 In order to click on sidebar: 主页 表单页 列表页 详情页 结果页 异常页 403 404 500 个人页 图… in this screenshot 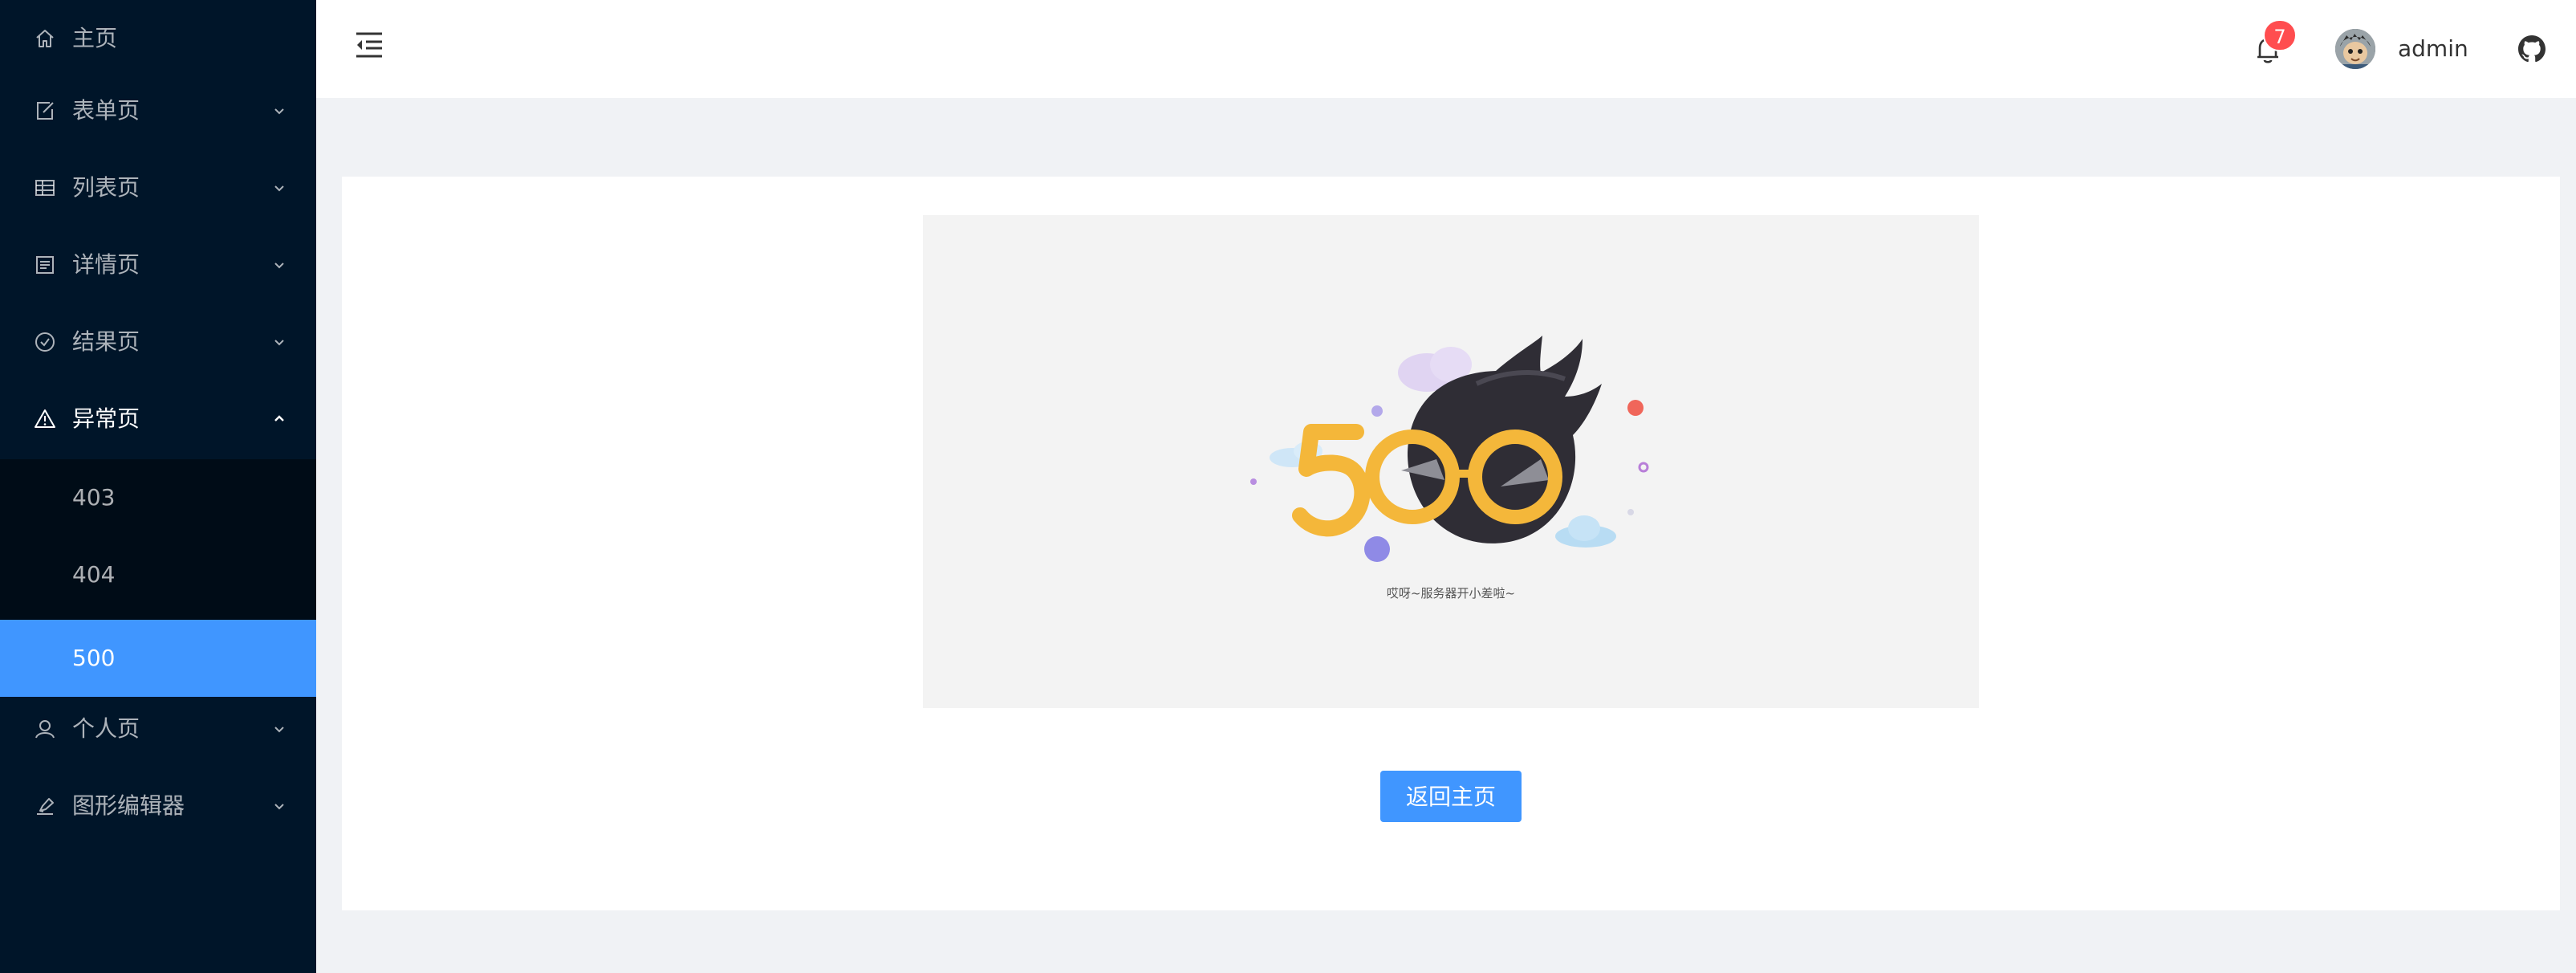, I will do `click(158, 486)`.